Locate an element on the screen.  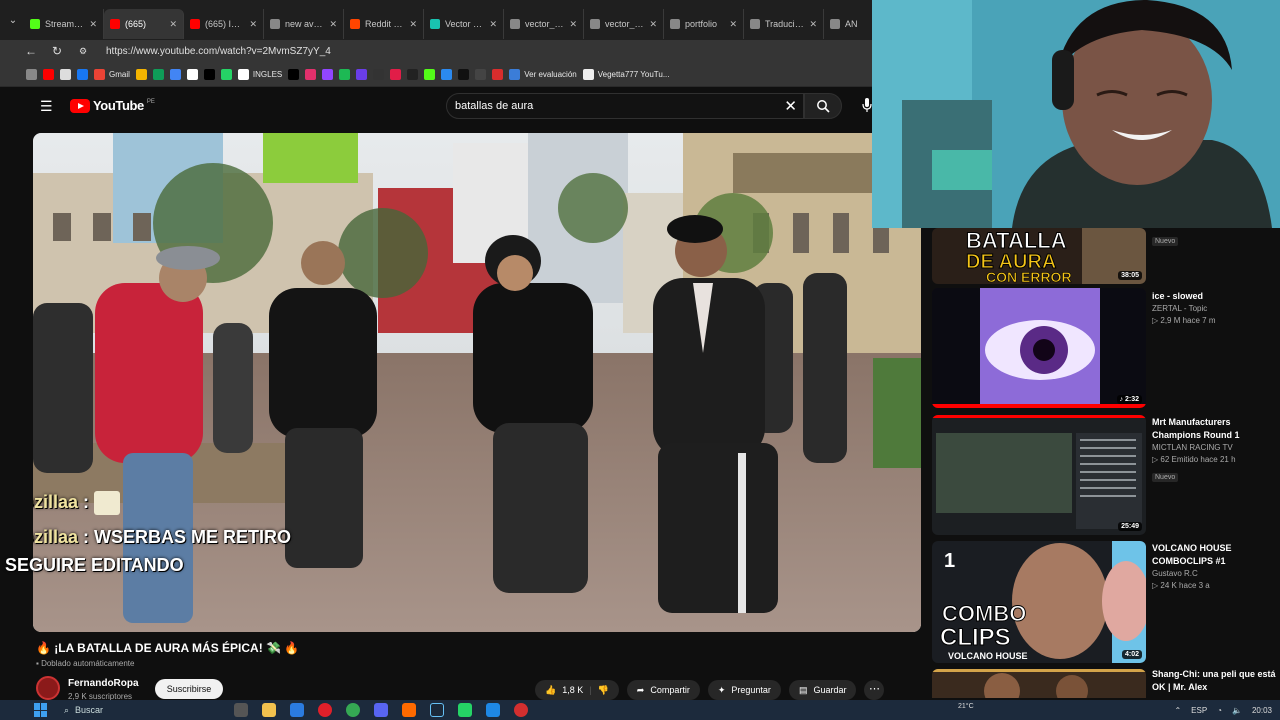
store-icon is located at coordinates (297, 710).